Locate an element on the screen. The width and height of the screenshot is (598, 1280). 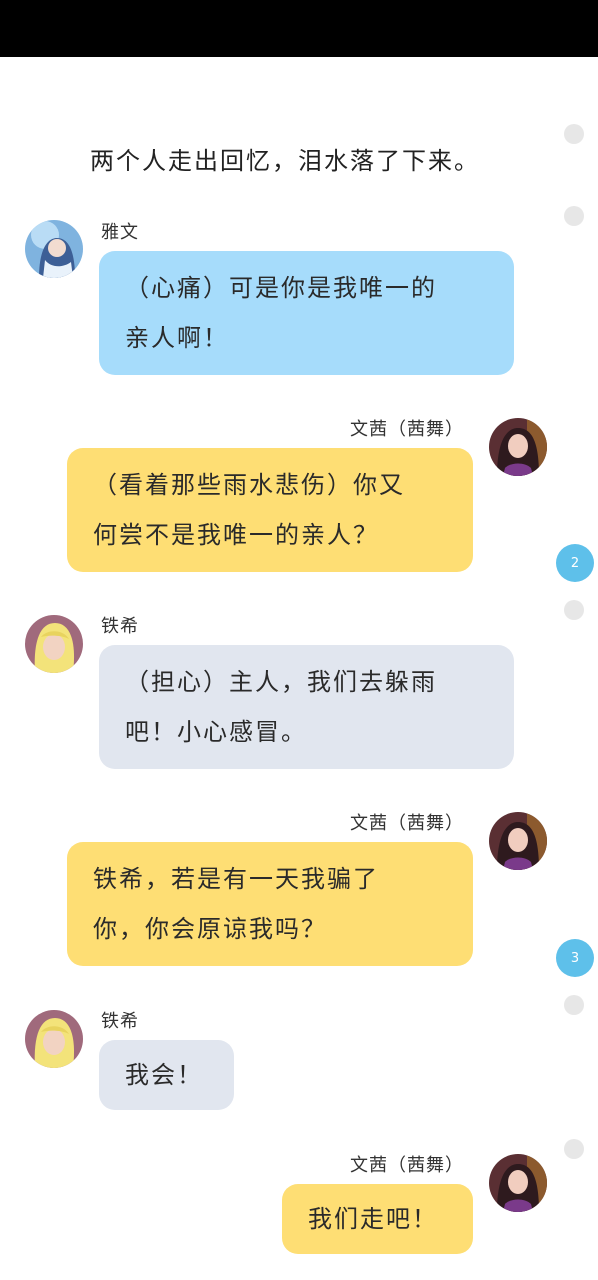
message-line: 何尝不是我唯一的亲人？ is located at coordinates (236, 535).